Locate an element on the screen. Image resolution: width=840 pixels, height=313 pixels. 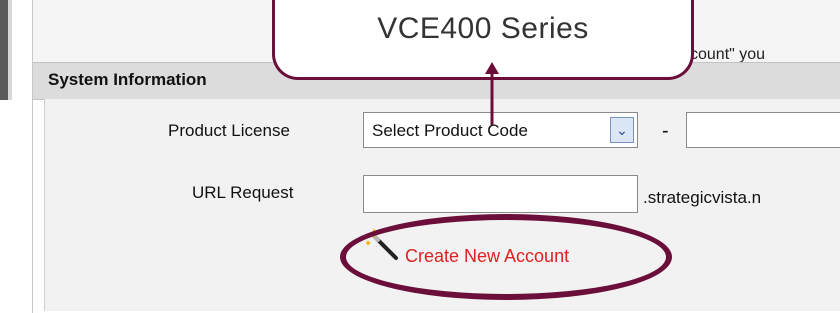
section-title: System Information is located at coordinates (127, 79).